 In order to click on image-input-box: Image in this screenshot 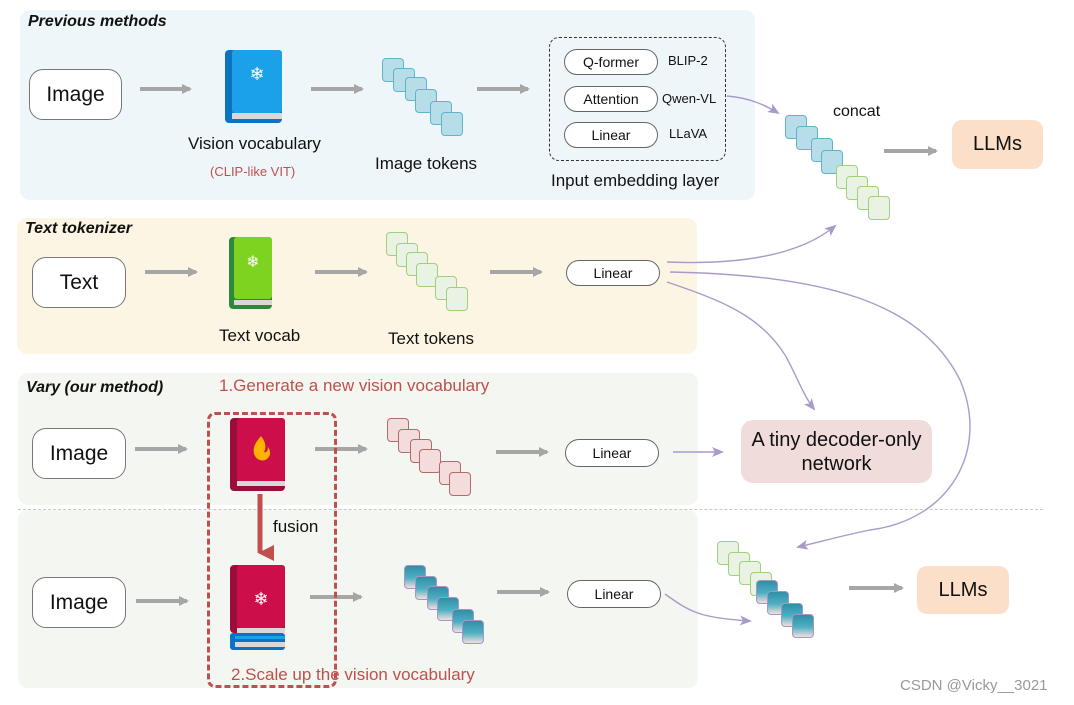, I will do `click(75, 94)`.